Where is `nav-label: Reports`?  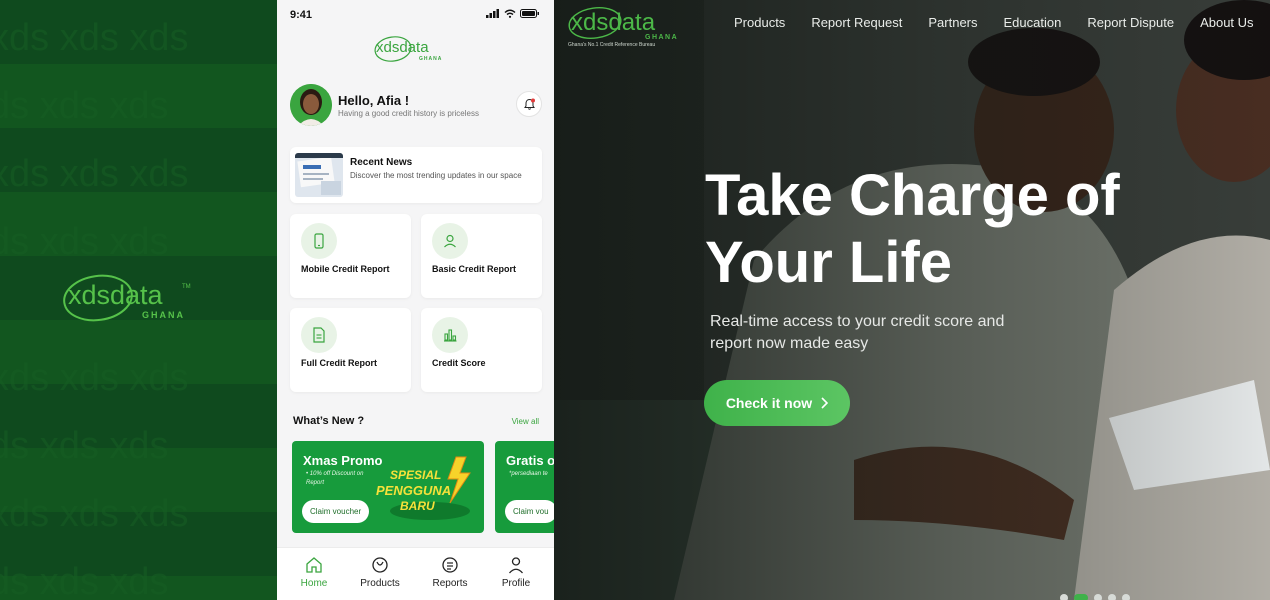
nav-label: Reports is located at coordinates (450, 583).